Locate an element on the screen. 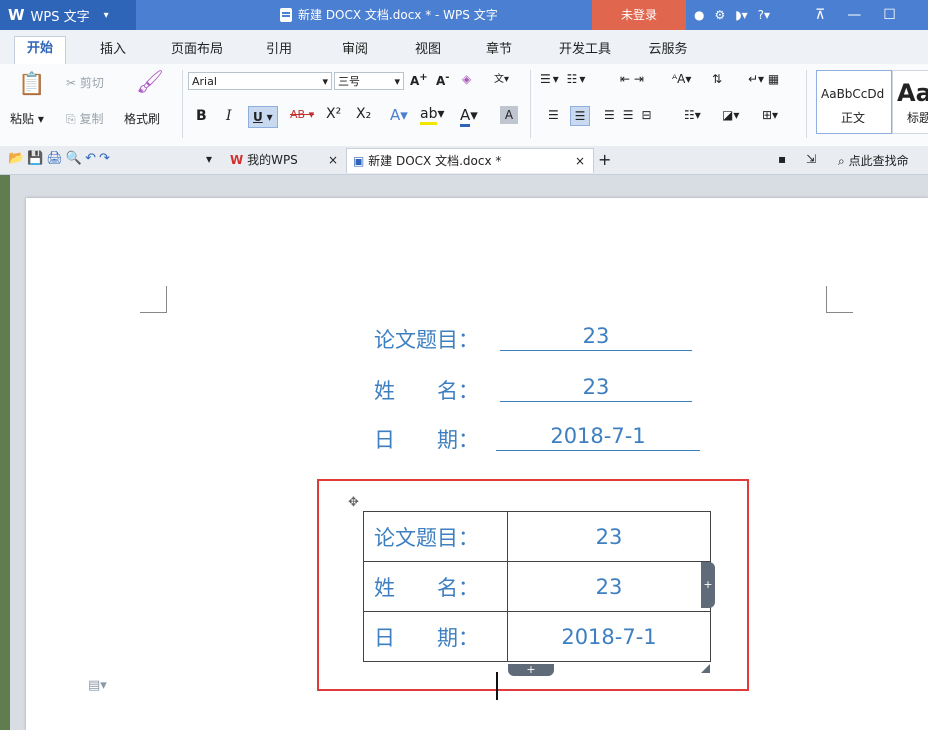 The image size is (928, 730). copy-button: ⎘ 复制 is located at coordinates (84, 118).